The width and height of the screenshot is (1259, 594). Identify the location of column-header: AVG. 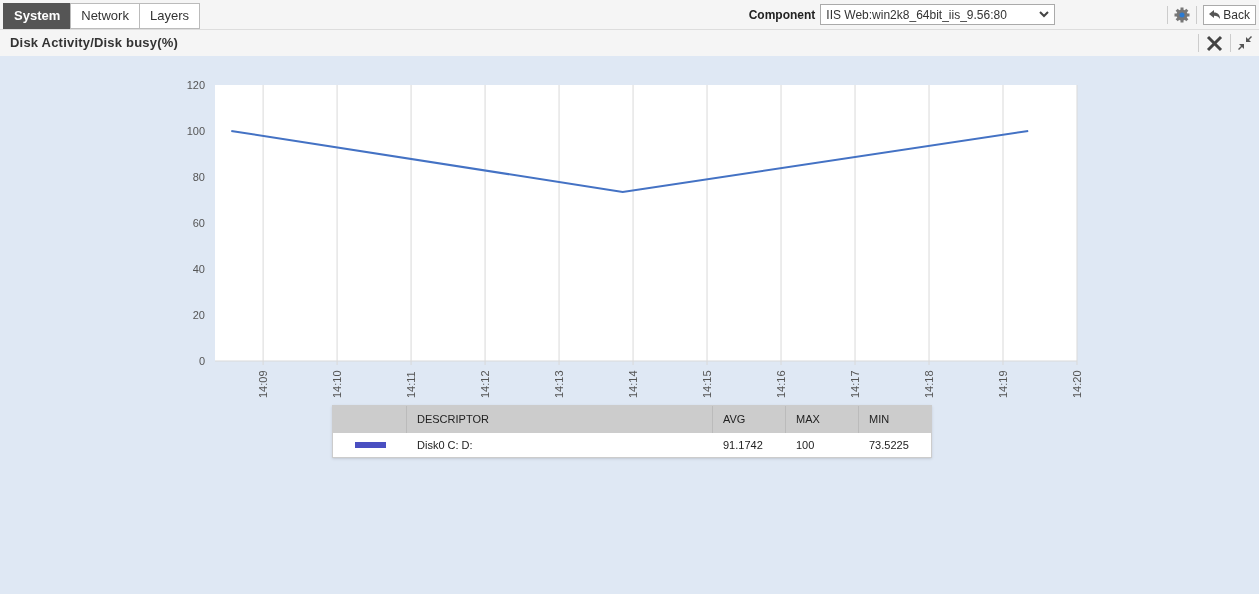
(749, 419).